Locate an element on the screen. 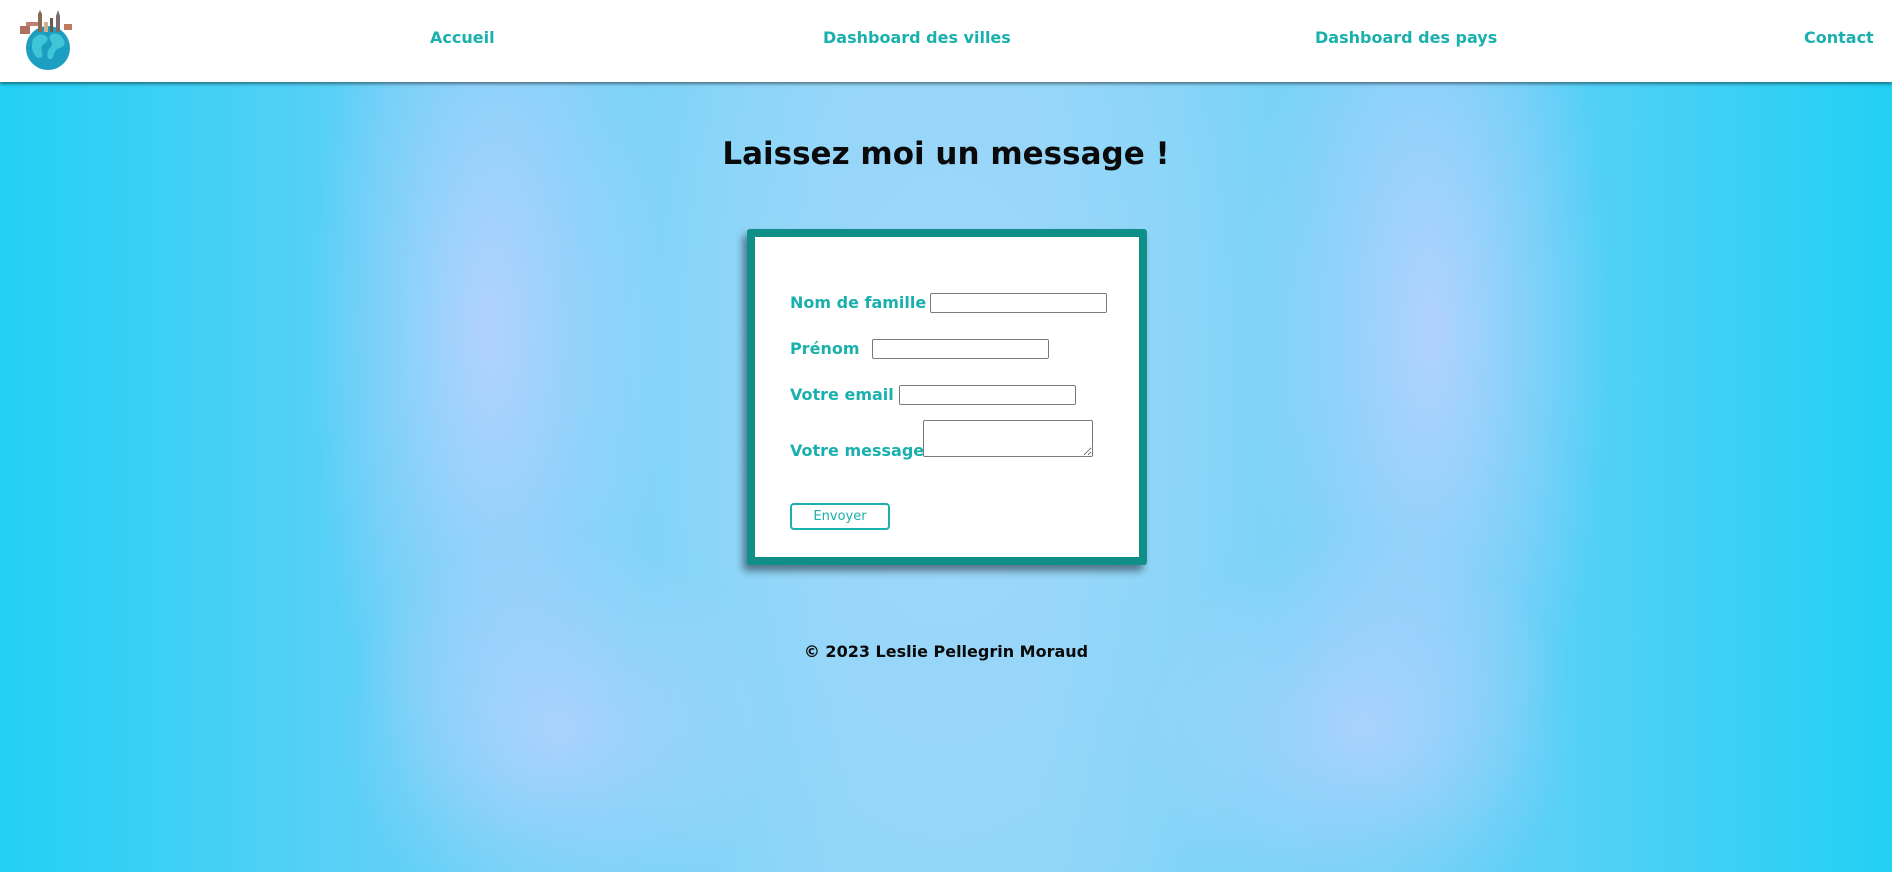 Image resolution: width=1892 pixels, height=872 pixels. first-name-input is located at coordinates (960, 349).